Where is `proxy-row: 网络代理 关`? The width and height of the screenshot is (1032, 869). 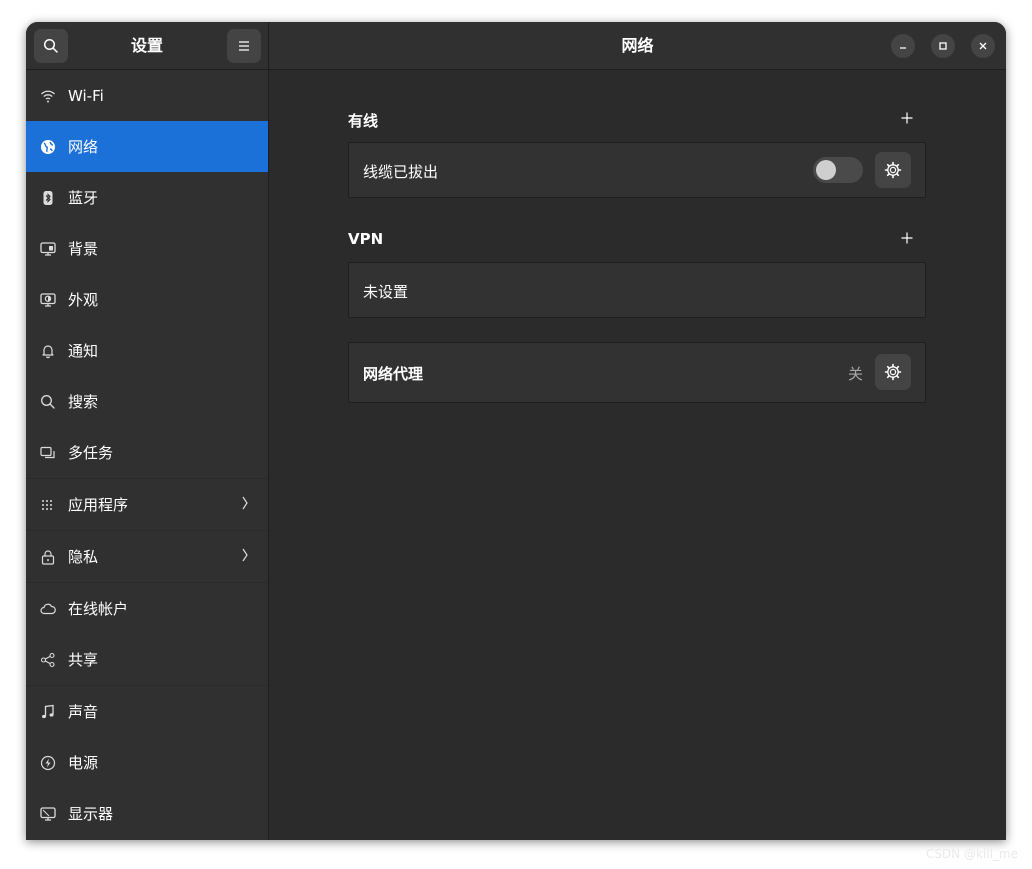 proxy-row: 网络代理 关 is located at coordinates (637, 372).